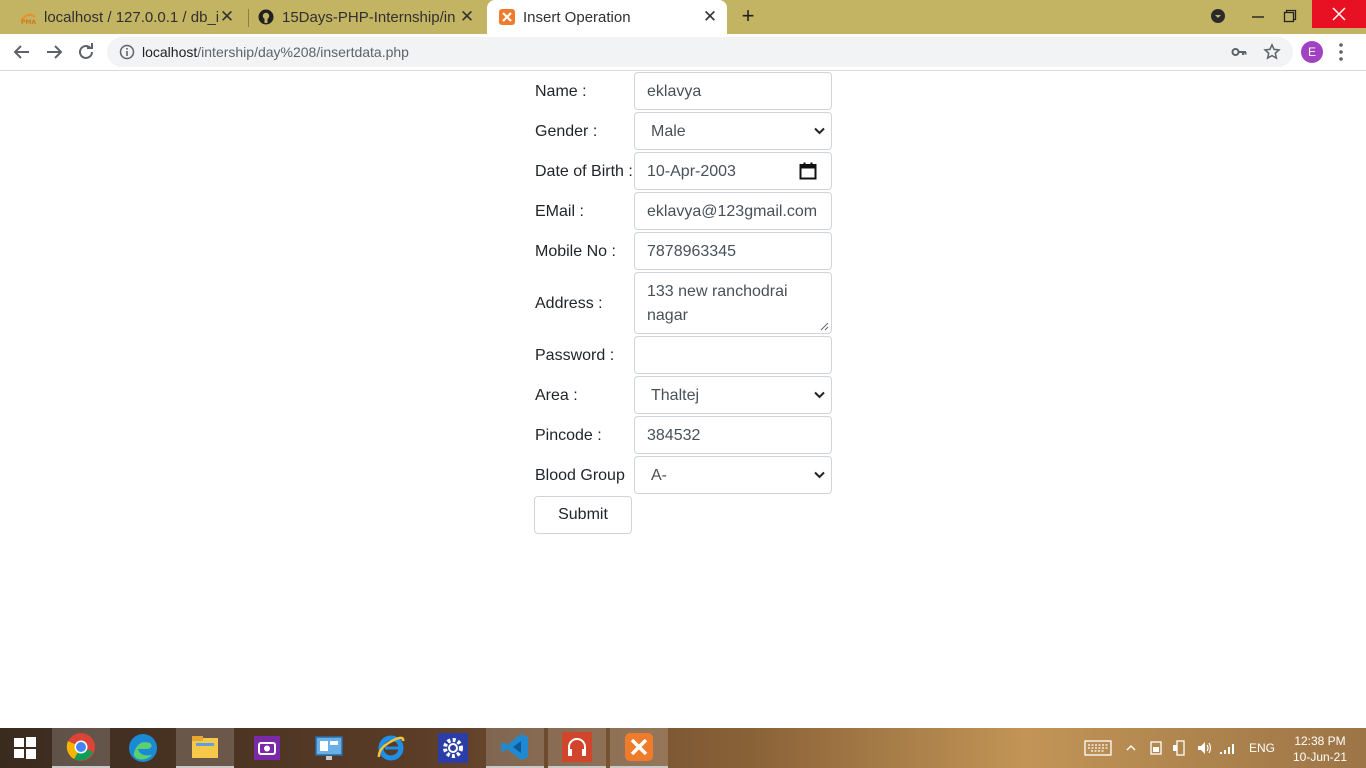 The height and width of the screenshot is (768, 1366). What do you see at coordinates (733, 475) in the screenshot?
I see `blood-group-select: A-` at bounding box center [733, 475].